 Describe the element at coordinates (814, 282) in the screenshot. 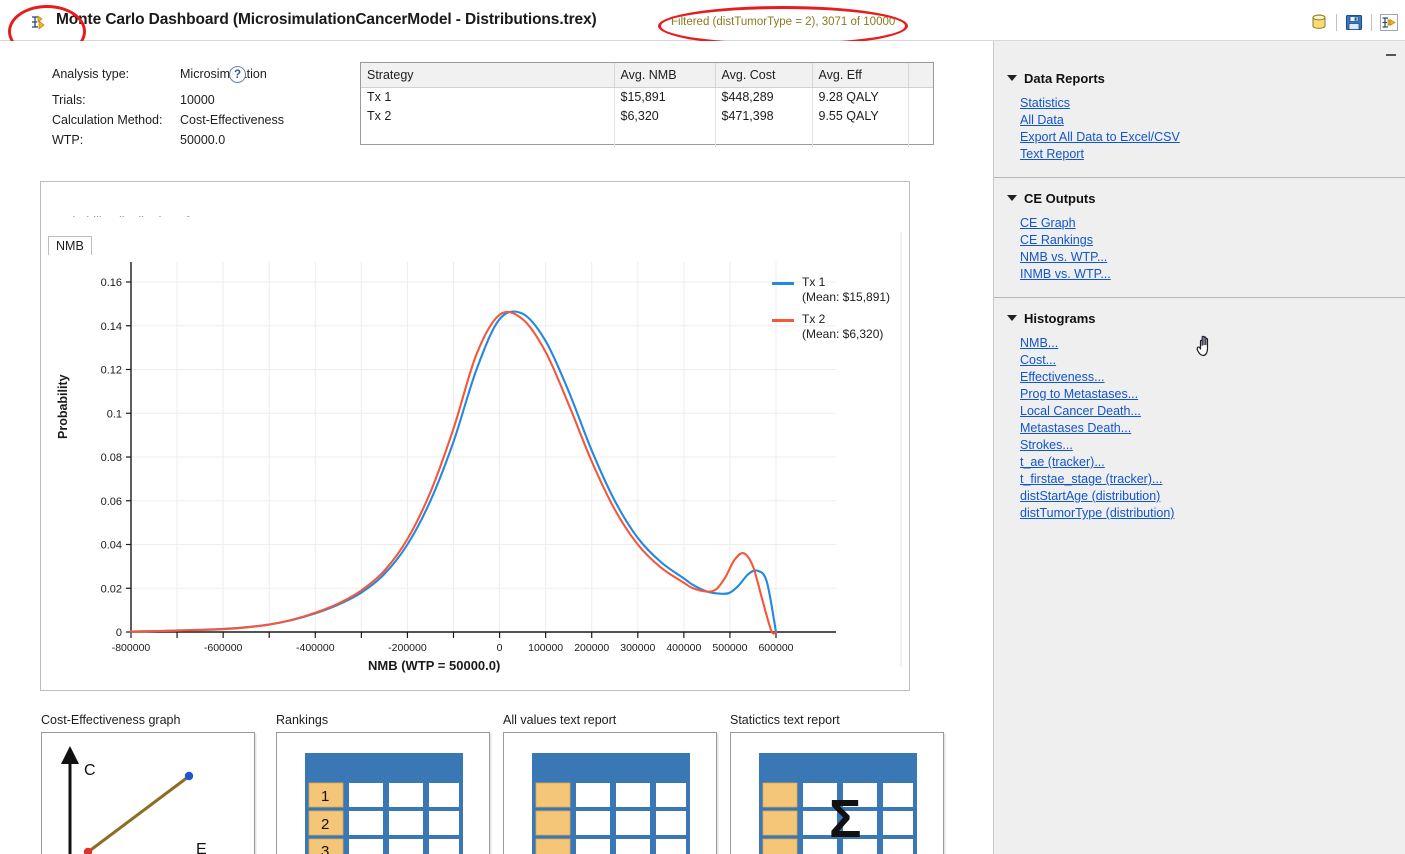

I see `legend-label-tx1: Tx 1` at that location.